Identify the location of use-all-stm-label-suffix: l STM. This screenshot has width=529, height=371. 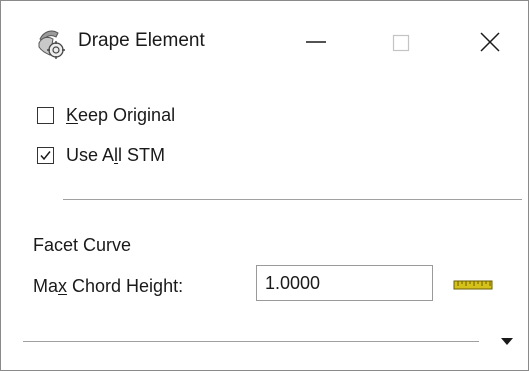
(142, 155).